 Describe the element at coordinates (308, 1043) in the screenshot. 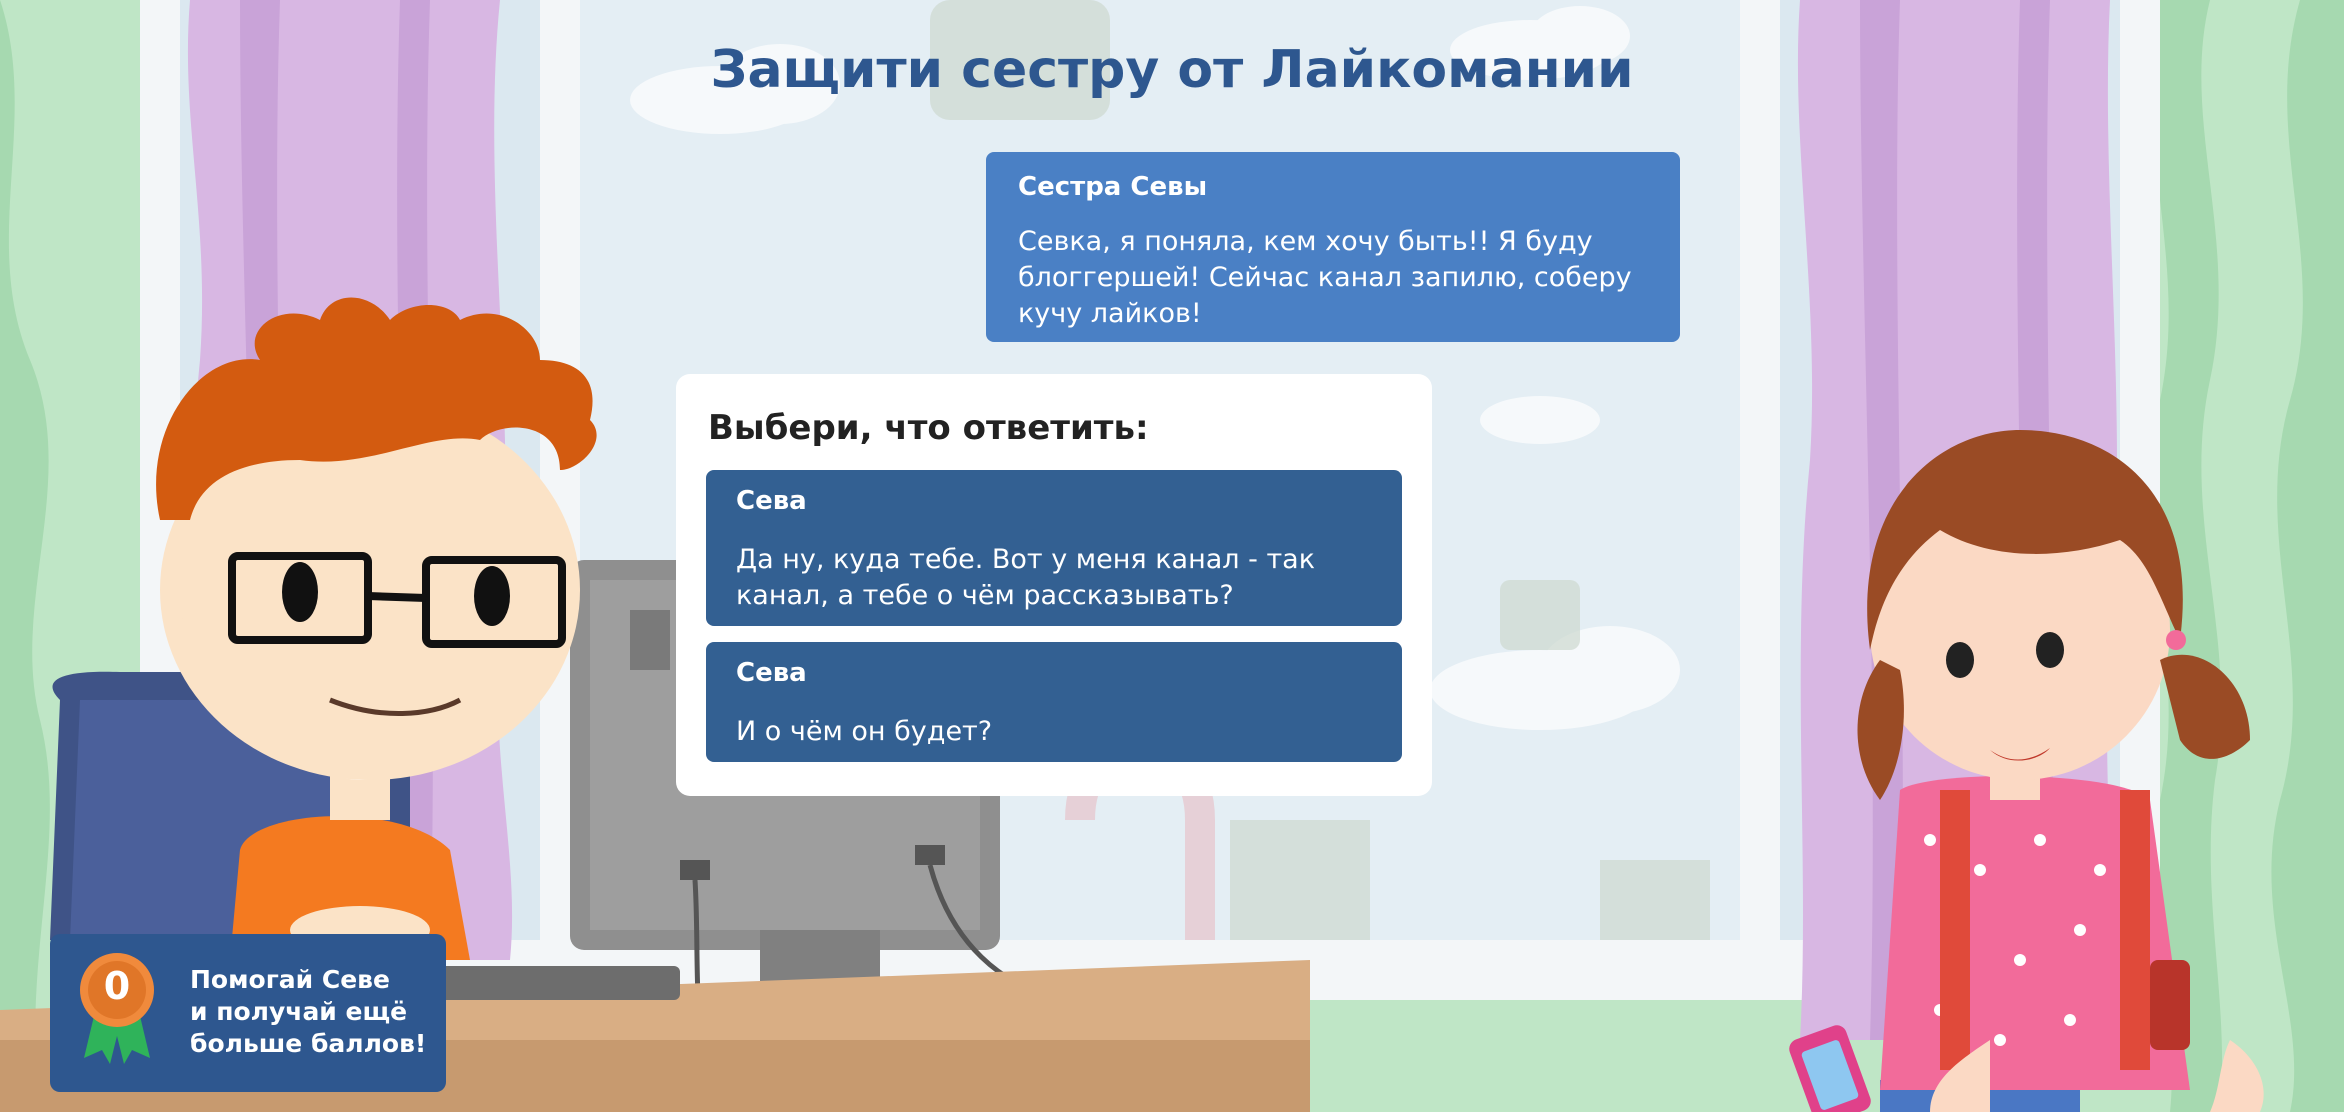

I see `score-message-line-3: больше баллов!` at that location.